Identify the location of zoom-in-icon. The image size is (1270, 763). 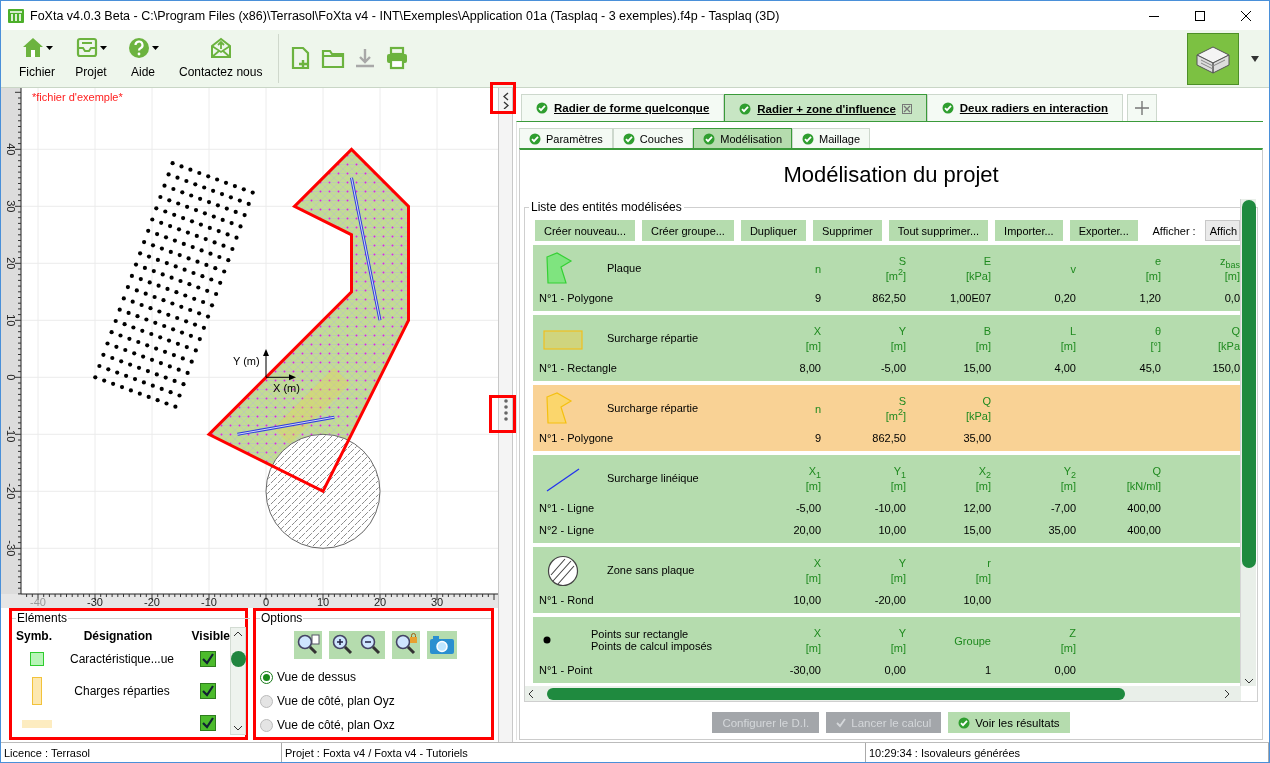
(343, 645).